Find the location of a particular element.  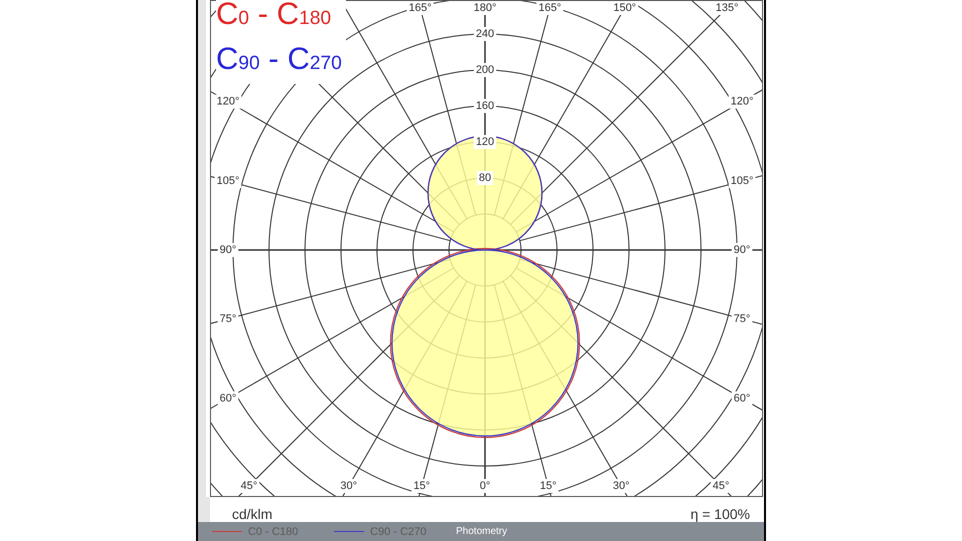

angle-label: 0° is located at coordinates (485, 486).